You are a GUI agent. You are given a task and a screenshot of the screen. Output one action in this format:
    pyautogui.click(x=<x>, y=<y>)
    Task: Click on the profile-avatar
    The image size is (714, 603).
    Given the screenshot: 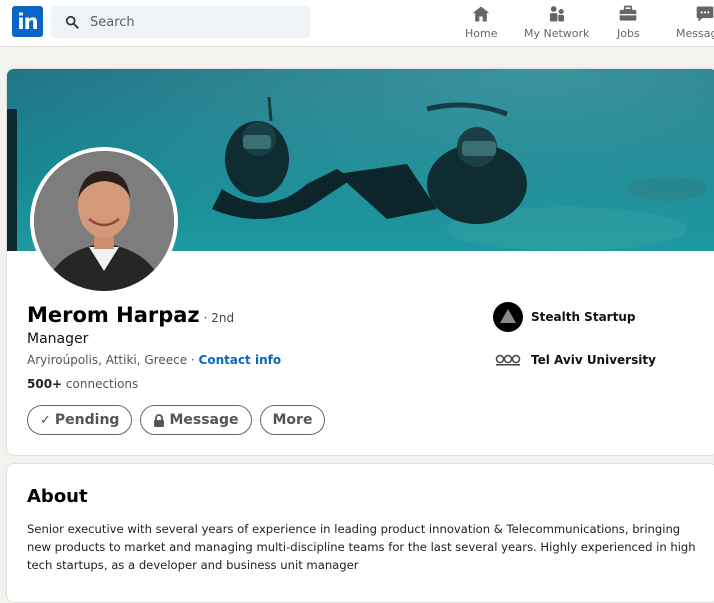 What is the action you would take?
    pyautogui.click(x=104, y=221)
    